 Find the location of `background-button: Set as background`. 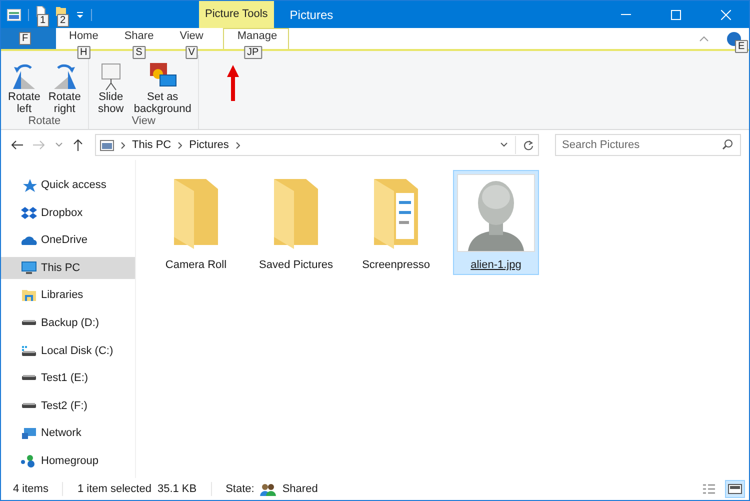

background-button: Set as background is located at coordinates (162, 88).